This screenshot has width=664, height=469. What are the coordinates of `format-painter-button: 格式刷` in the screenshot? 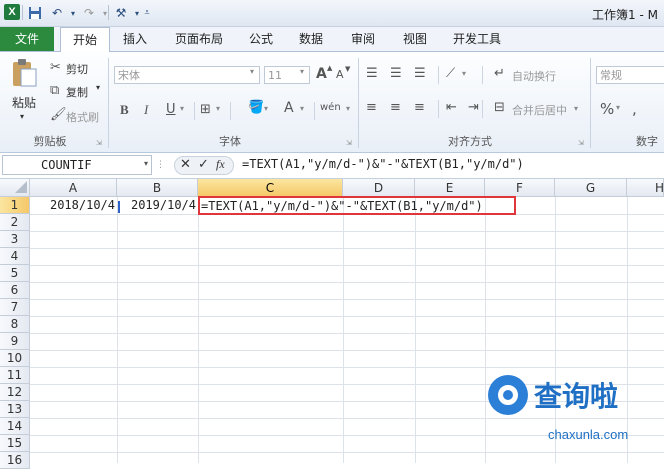 It's located at (82, 117).